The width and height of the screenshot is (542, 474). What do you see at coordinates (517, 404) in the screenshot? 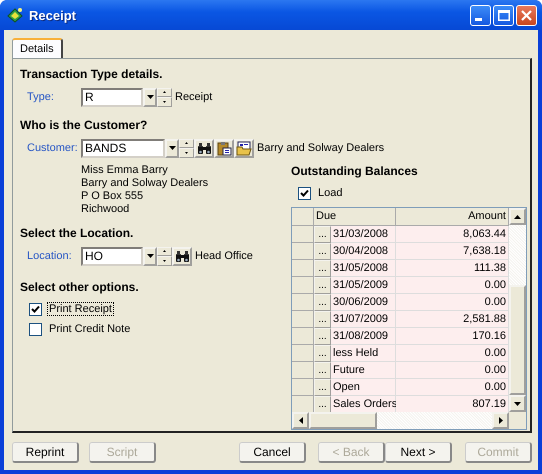
I see `arrow-down-icon` at bounding box center [517, 404].